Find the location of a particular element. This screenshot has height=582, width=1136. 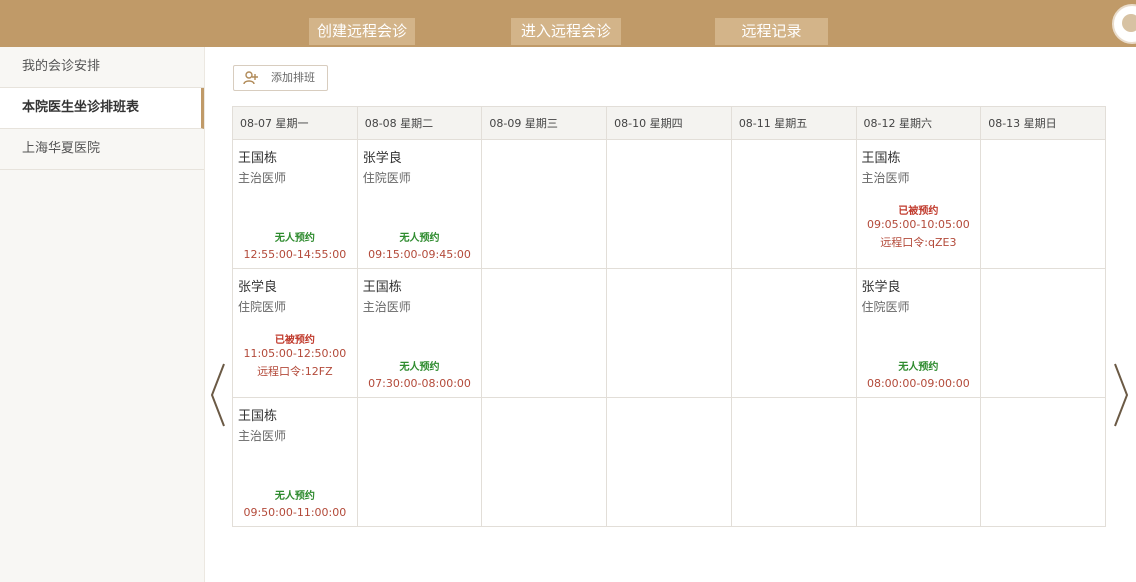

sidebar-item-hospital: 上海华夏医院 is located at coordinates (102, 149).